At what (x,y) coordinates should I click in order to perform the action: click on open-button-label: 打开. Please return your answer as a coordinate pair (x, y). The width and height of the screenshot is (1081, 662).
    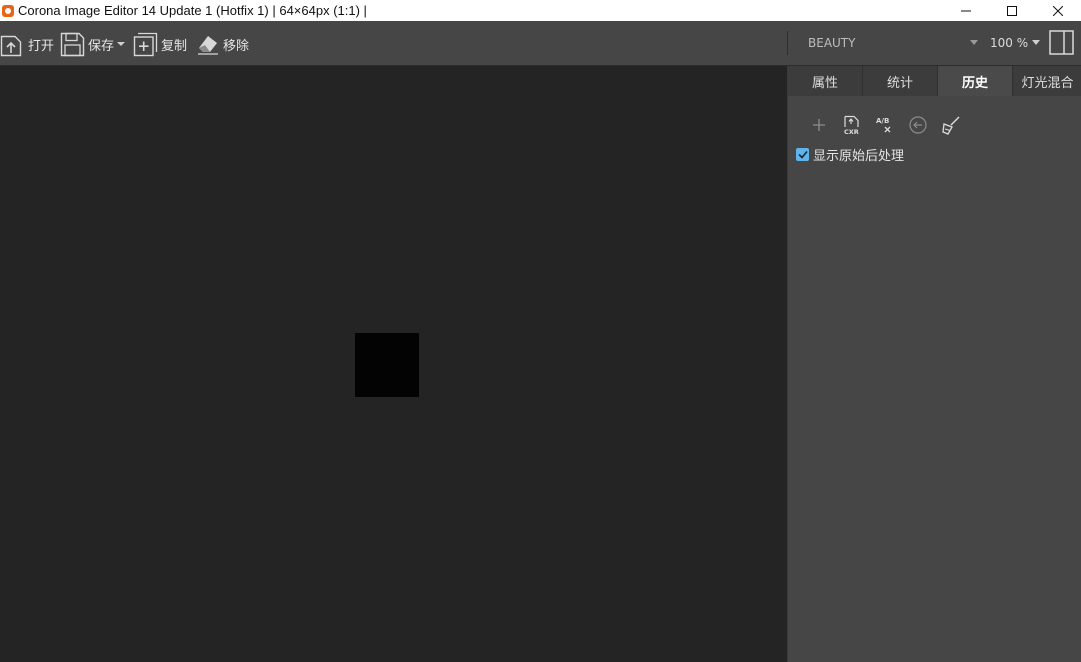
    Looking at the image, I should click on (41, 46).